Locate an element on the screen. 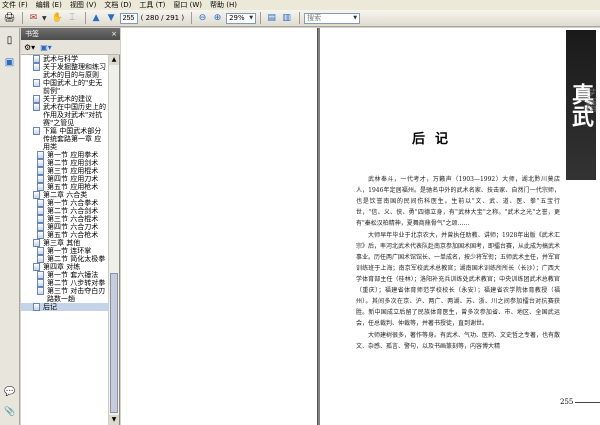 This screenshot has height=425, width=600. bookmark-scrollbar: ▲ ▼ is located at coordinates (113, 240).